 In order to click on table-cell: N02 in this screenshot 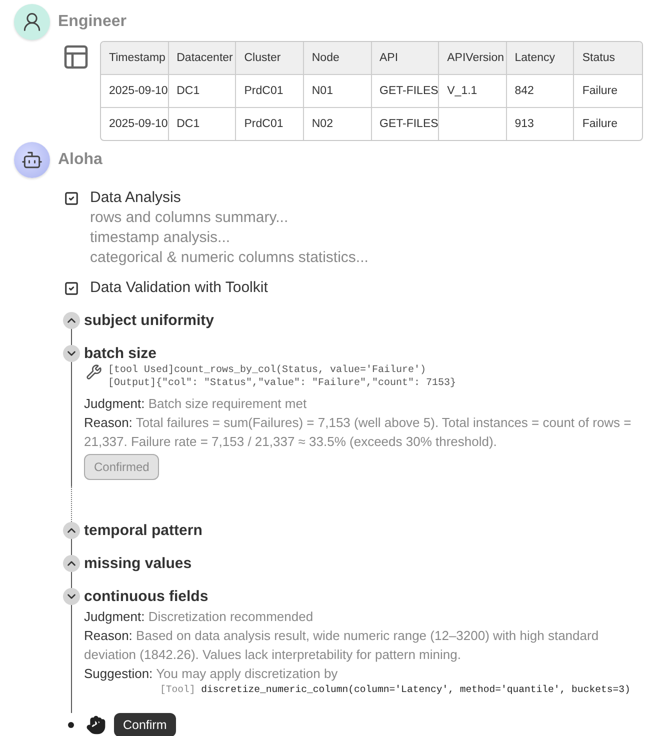, I will do `click(338, 124)`.